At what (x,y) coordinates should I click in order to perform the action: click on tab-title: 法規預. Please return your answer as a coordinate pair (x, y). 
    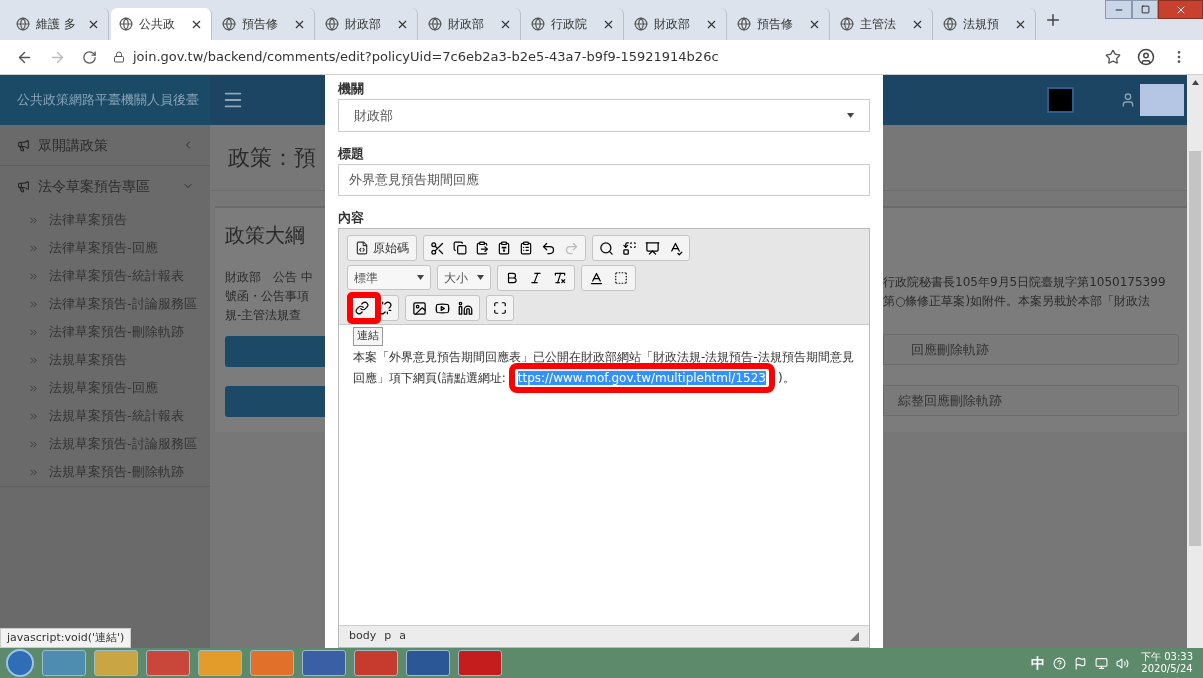
    Looking at the image, I should click on (981, 24).